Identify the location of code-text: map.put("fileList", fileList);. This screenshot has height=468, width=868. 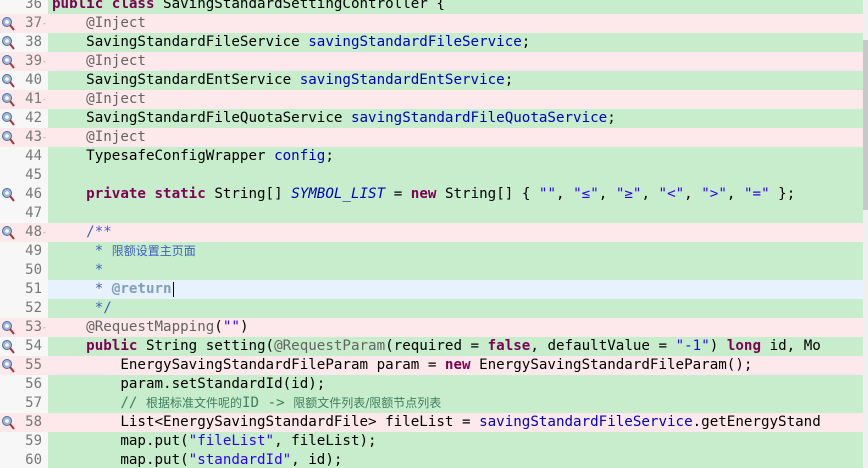
(214, 441).